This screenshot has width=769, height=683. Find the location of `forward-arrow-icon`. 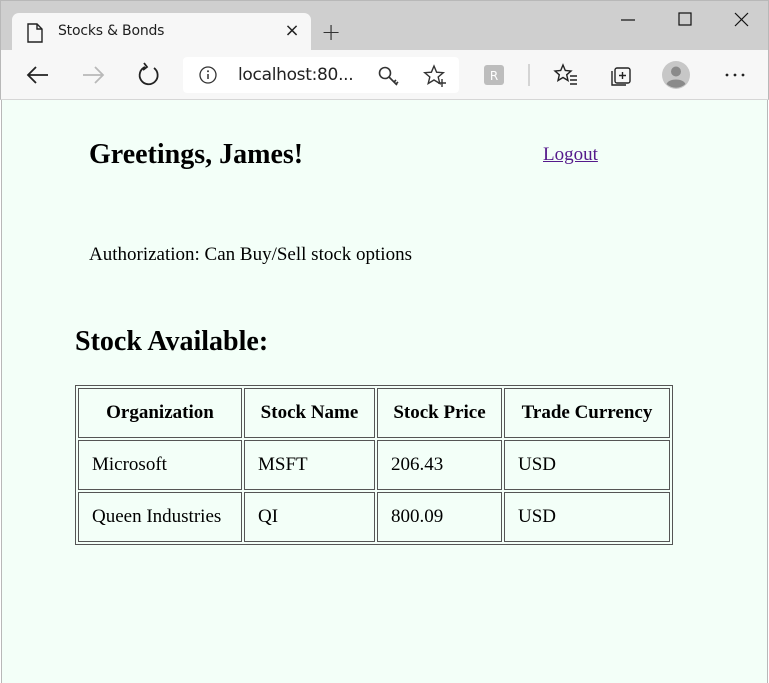

forward-arrow-icon is located at coordinates (94, 75).